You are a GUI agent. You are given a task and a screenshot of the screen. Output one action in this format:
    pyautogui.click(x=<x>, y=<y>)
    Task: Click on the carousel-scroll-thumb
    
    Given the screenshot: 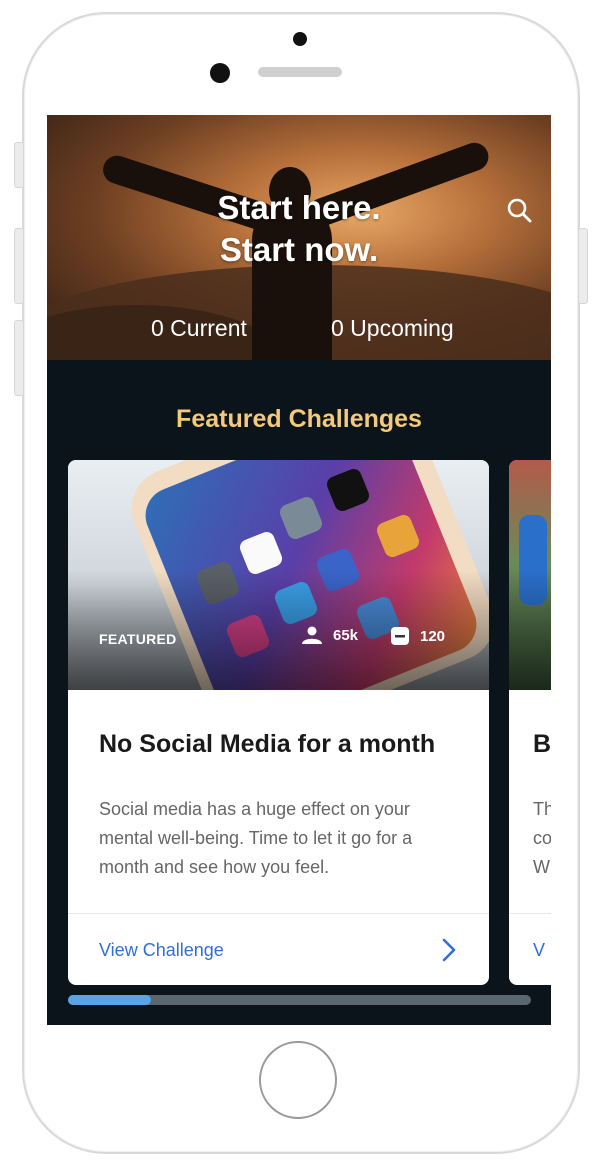 What is the action you would take?
    pyautogui.click(x=110, y=1000)
    